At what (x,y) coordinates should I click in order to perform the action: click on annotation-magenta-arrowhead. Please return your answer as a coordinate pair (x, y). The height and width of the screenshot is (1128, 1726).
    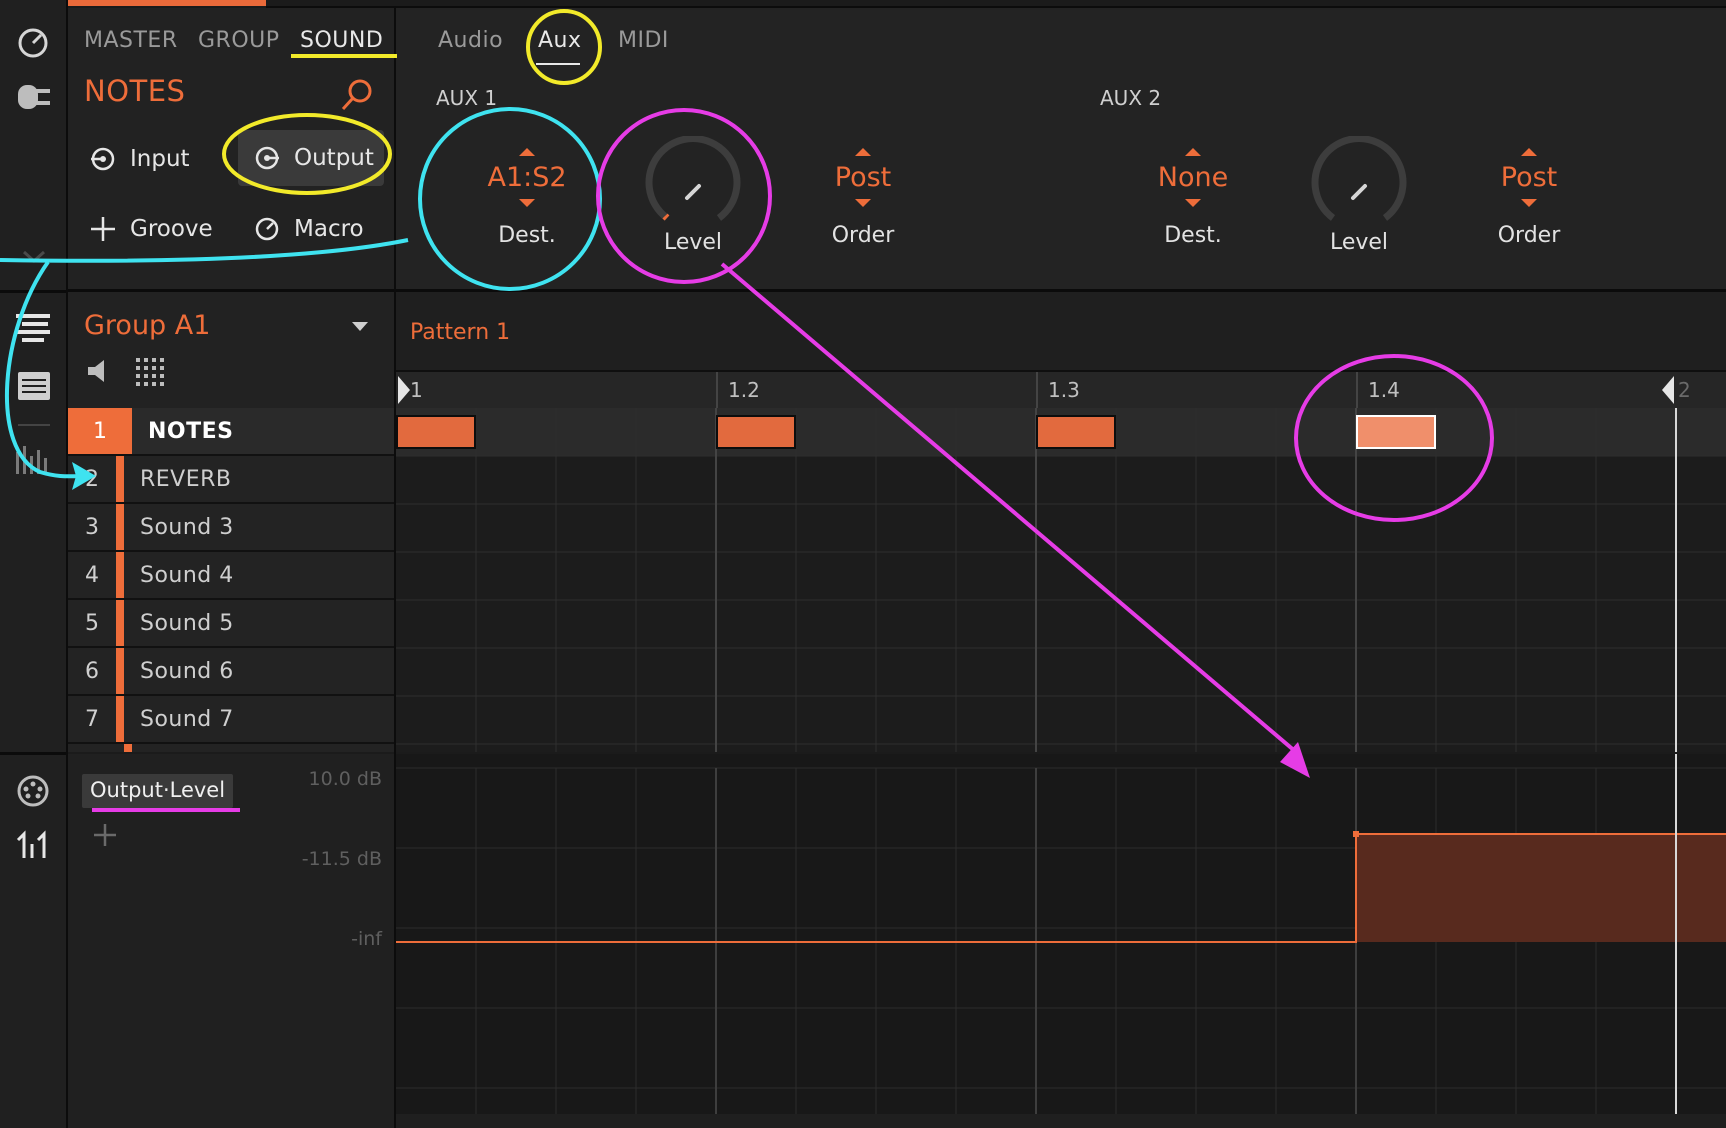
    Looking at the image, I should click on (1295, 760).